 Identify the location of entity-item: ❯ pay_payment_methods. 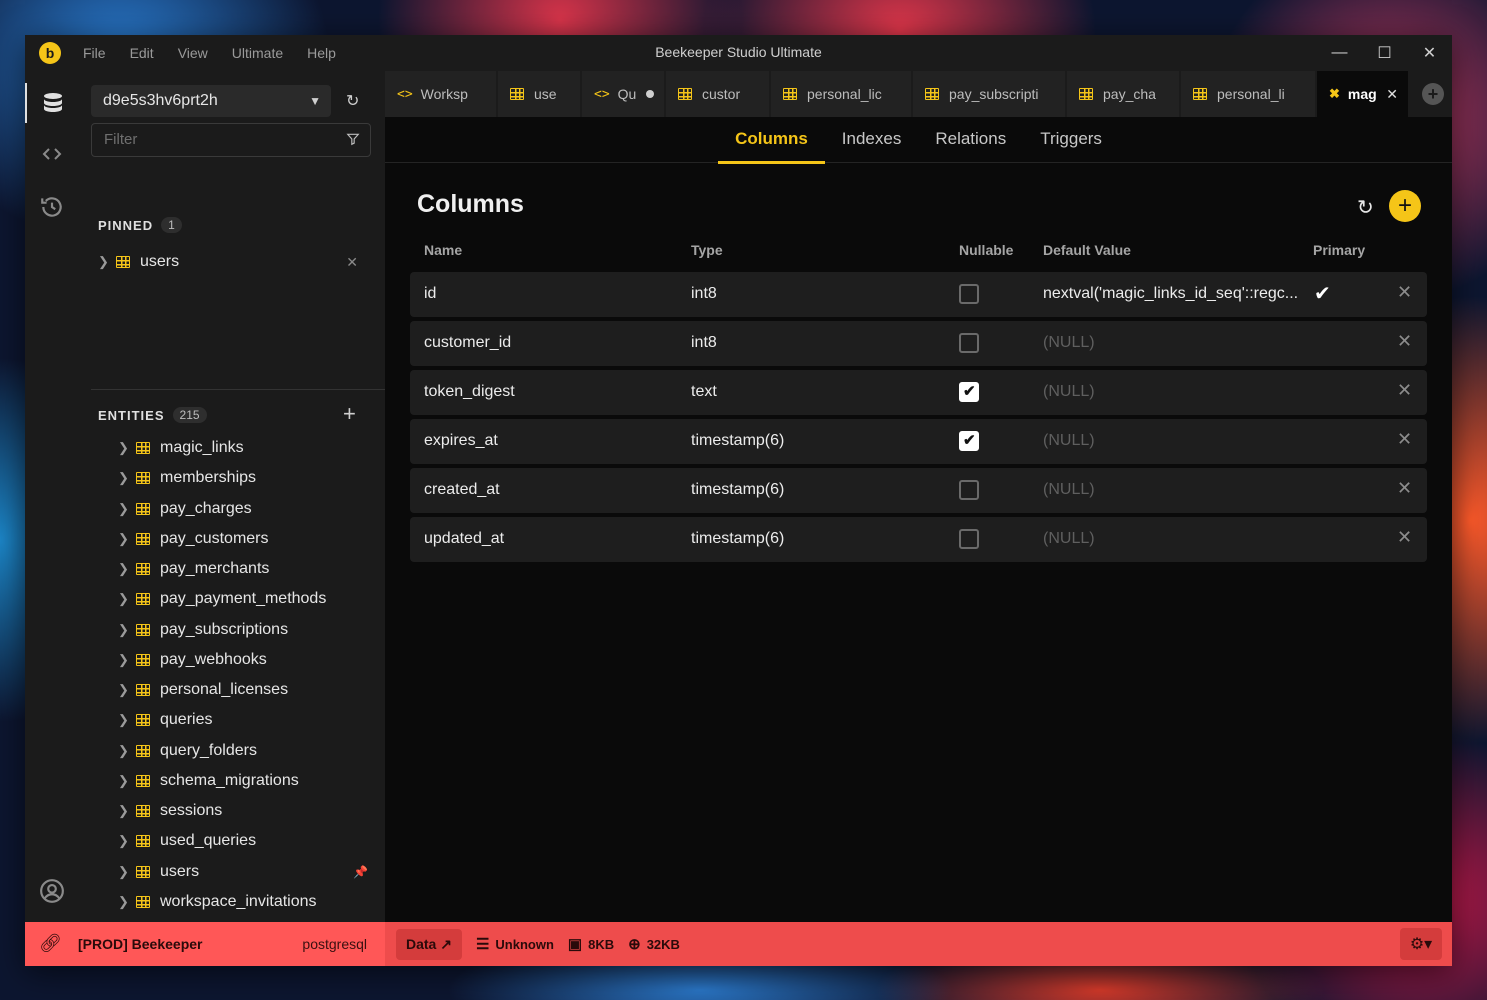
(233, 599).